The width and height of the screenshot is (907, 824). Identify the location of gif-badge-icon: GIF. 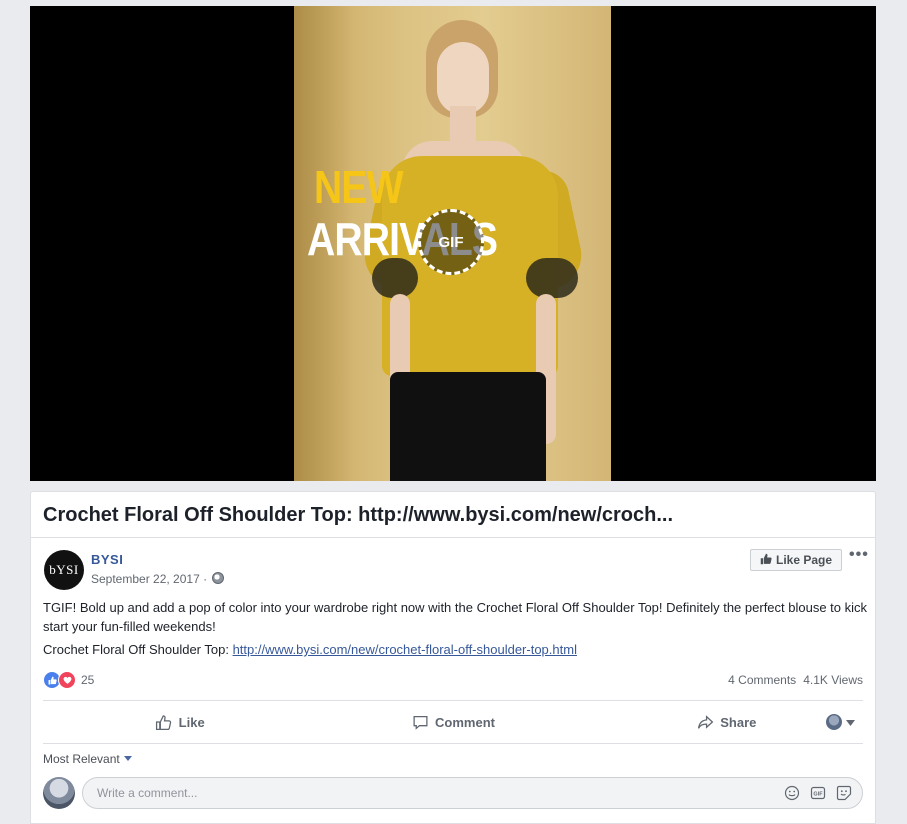
(451, 242).